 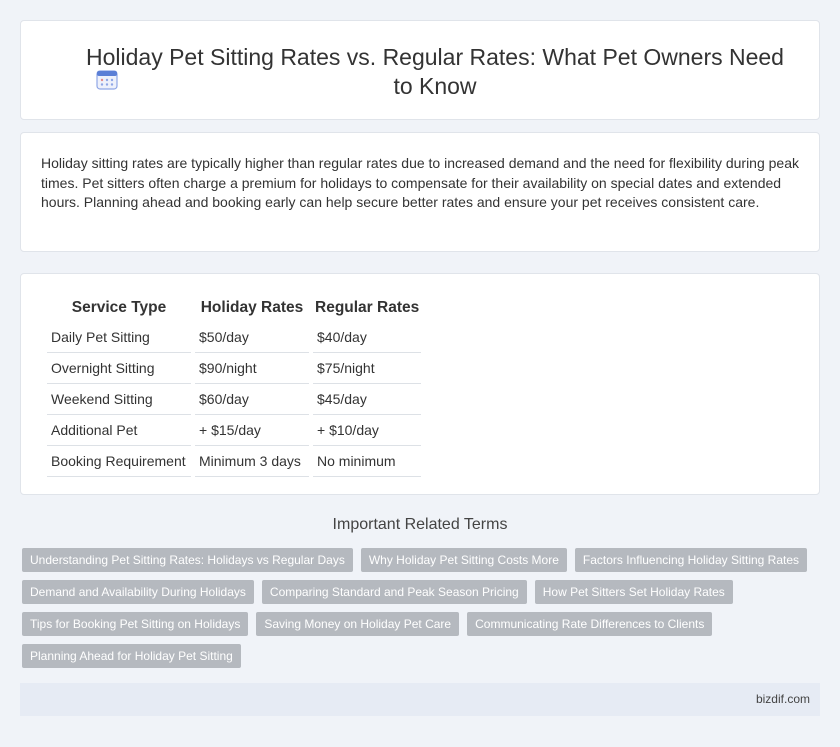 I want to click on table-cell: Minimum 3 days, so click(x=252, y=461).